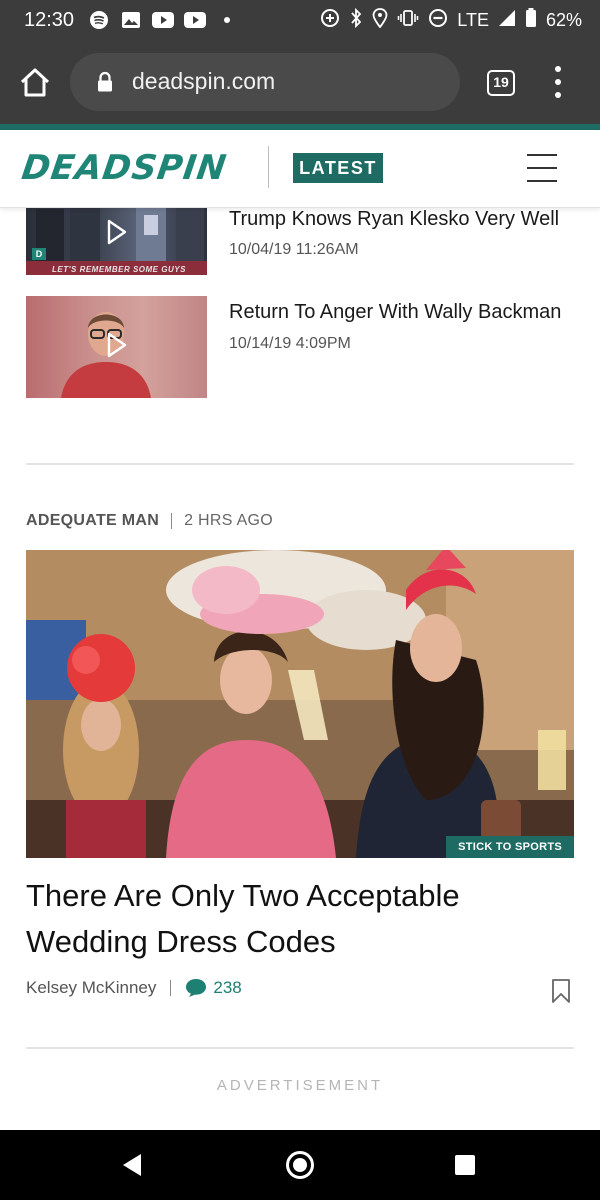 This screenshot has width=600, height=1200. What do you see at coordinates (124, 168) in the screenshot?
I see `deadspin-logo: DEADSPIN` at bounding box center [124, 168].